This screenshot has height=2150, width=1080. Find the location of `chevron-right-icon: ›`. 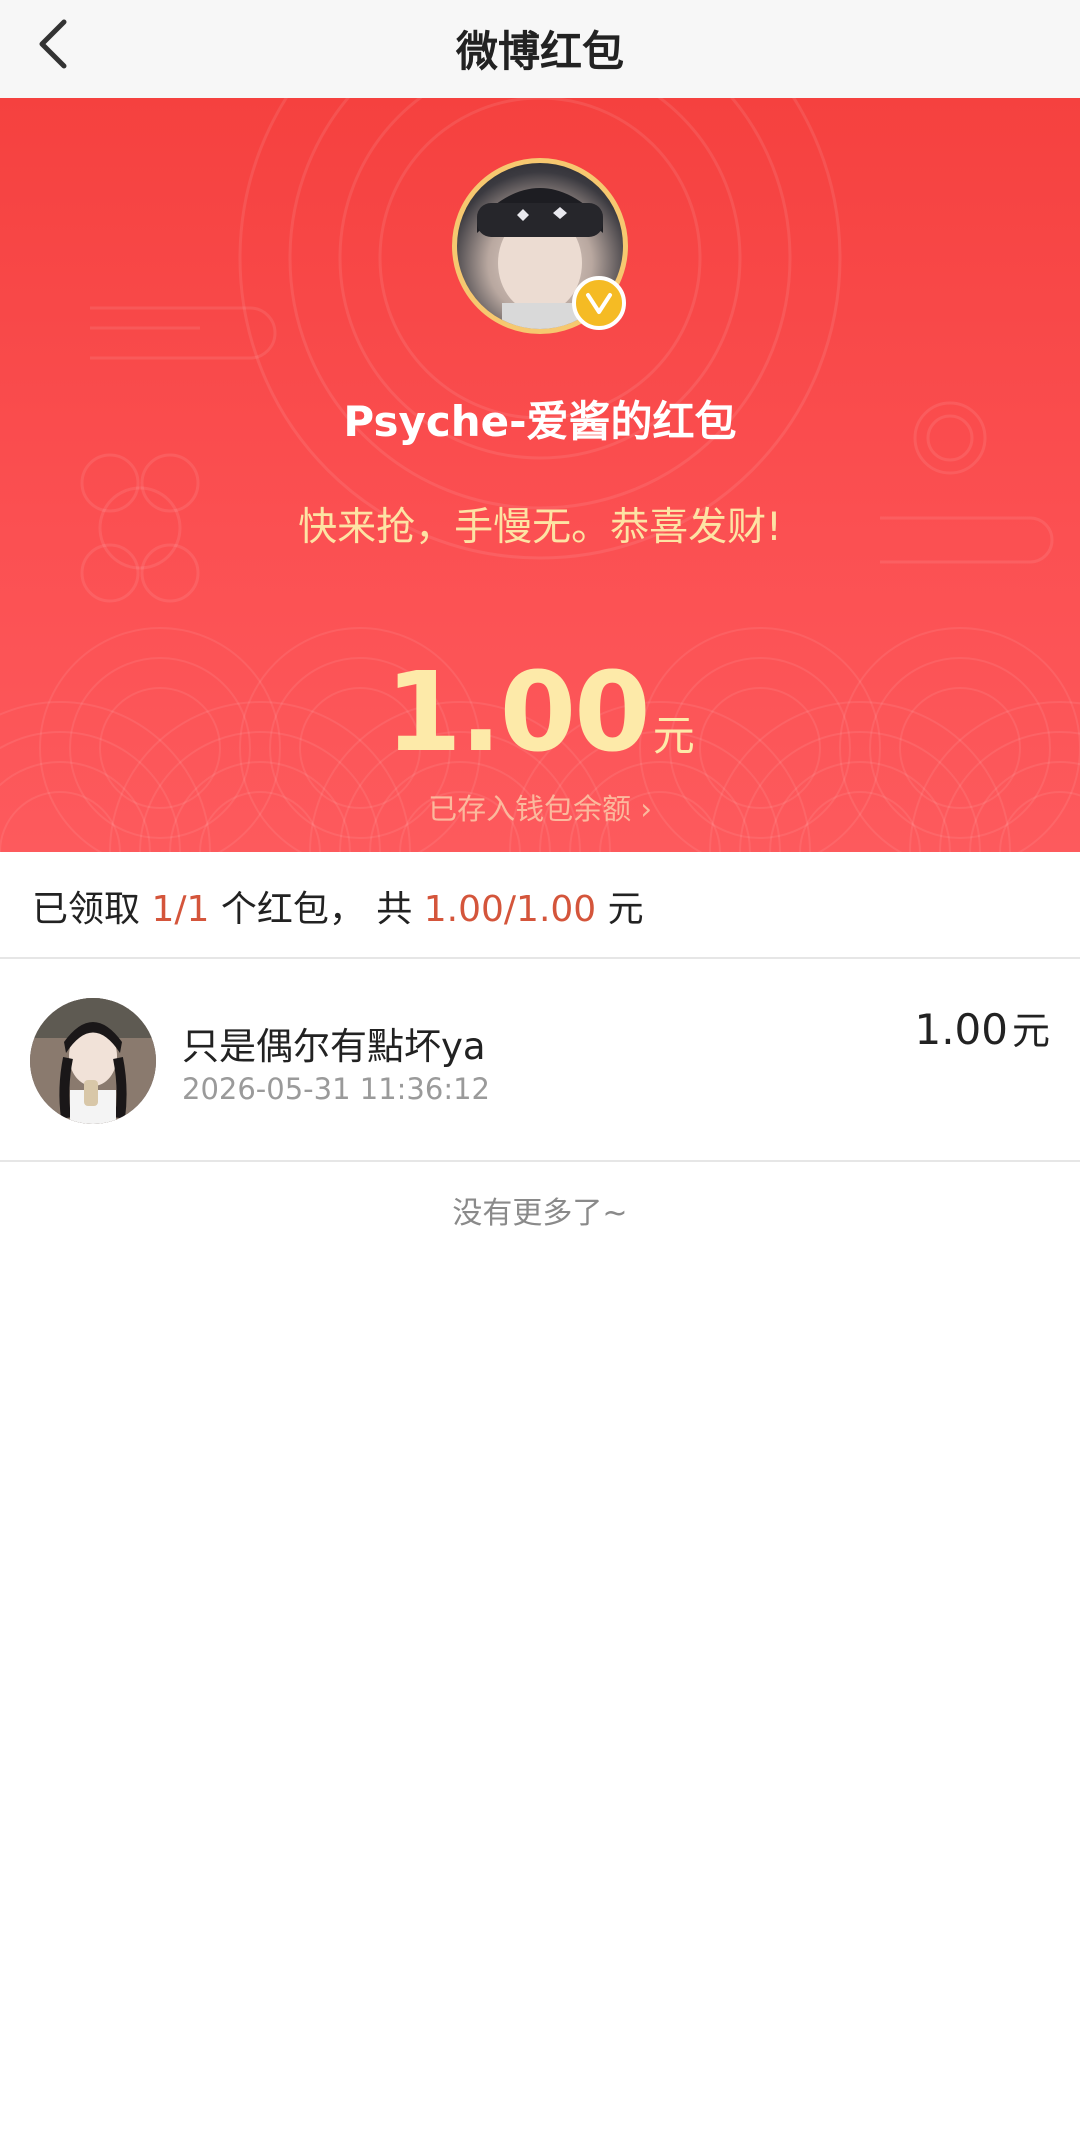

chevron-right-icon: › is located at coordinates (646, 809).